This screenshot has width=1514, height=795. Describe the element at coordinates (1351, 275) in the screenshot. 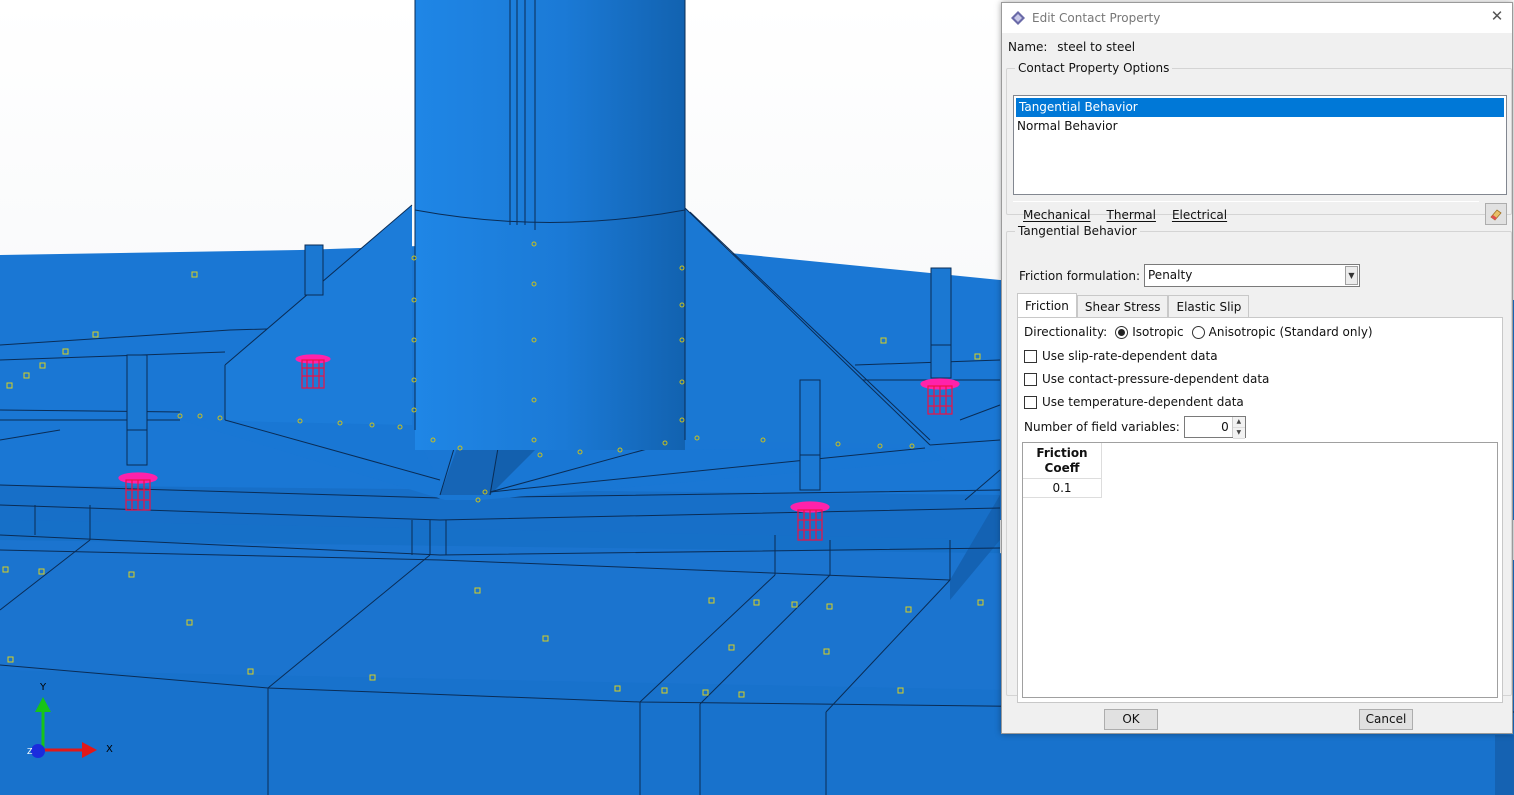

I see `chevron-down-icon: ▼` at that location.